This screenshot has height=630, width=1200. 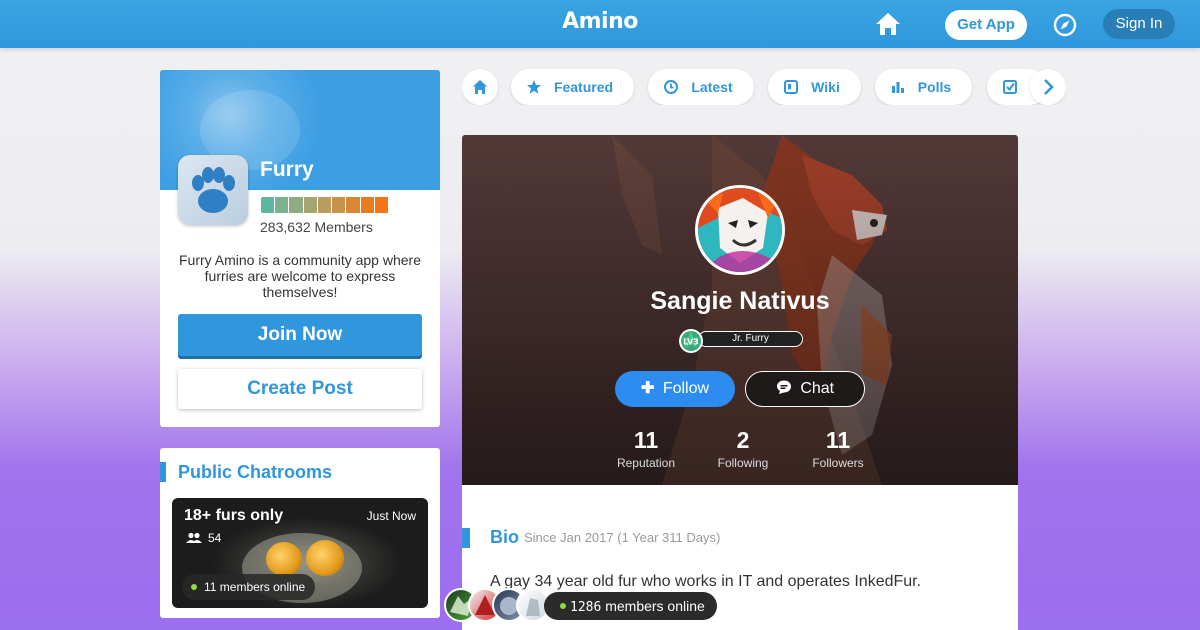 What do you see at coordinates (740, 301) in the screenshot?
I see `profile-name: Sangie Nativus` at bounding box center [740, 301].